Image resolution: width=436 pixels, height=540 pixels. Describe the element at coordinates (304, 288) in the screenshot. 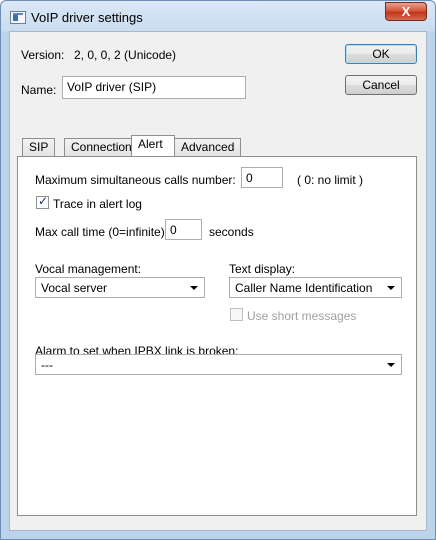

I see `text-display-value: Caller Name Identification` at that location.